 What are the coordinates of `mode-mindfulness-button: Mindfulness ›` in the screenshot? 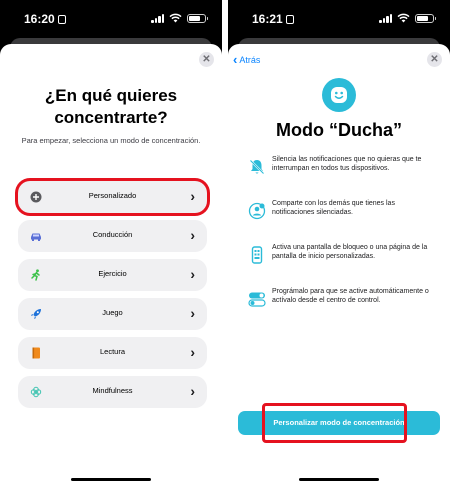 It's located at (112, 392).